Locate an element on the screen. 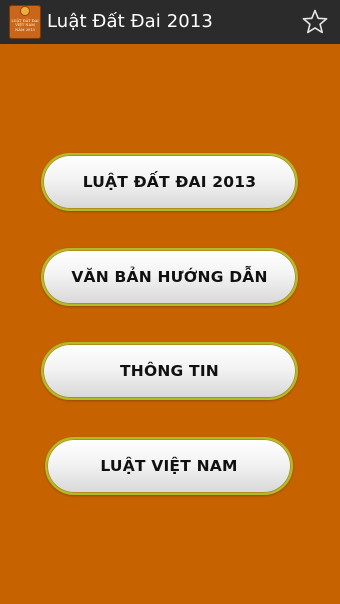  menu-button-label: LUẬT ĐẤT ĐAI 2013 is located at coordinates (169, 182).